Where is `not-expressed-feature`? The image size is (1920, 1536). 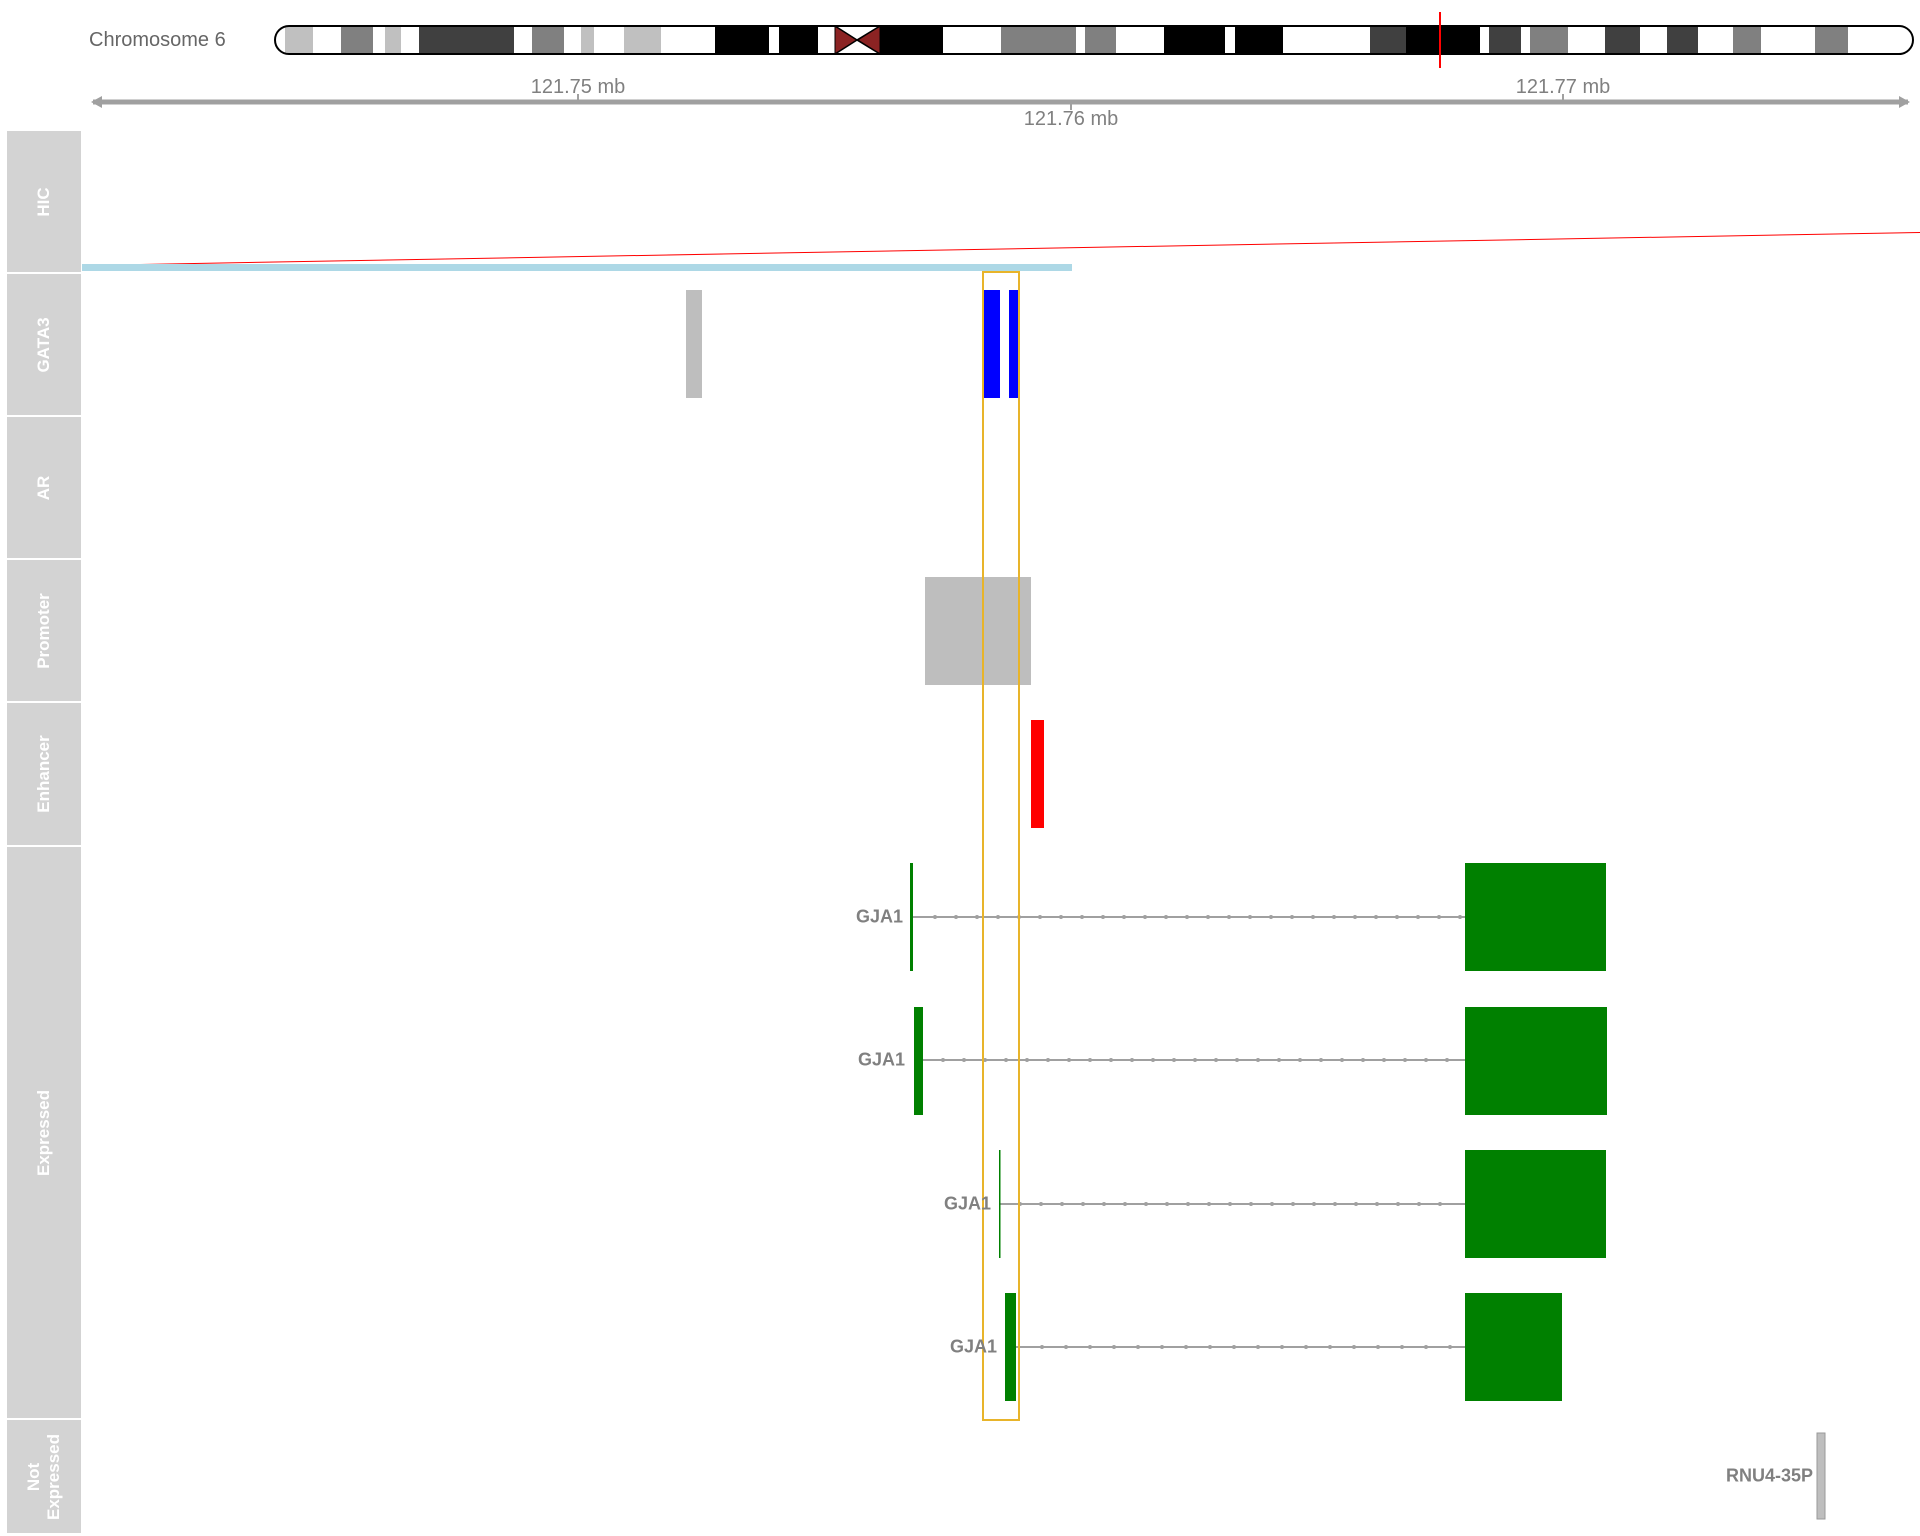
not-expressed-feature is located at coordinates (1821, 1476).